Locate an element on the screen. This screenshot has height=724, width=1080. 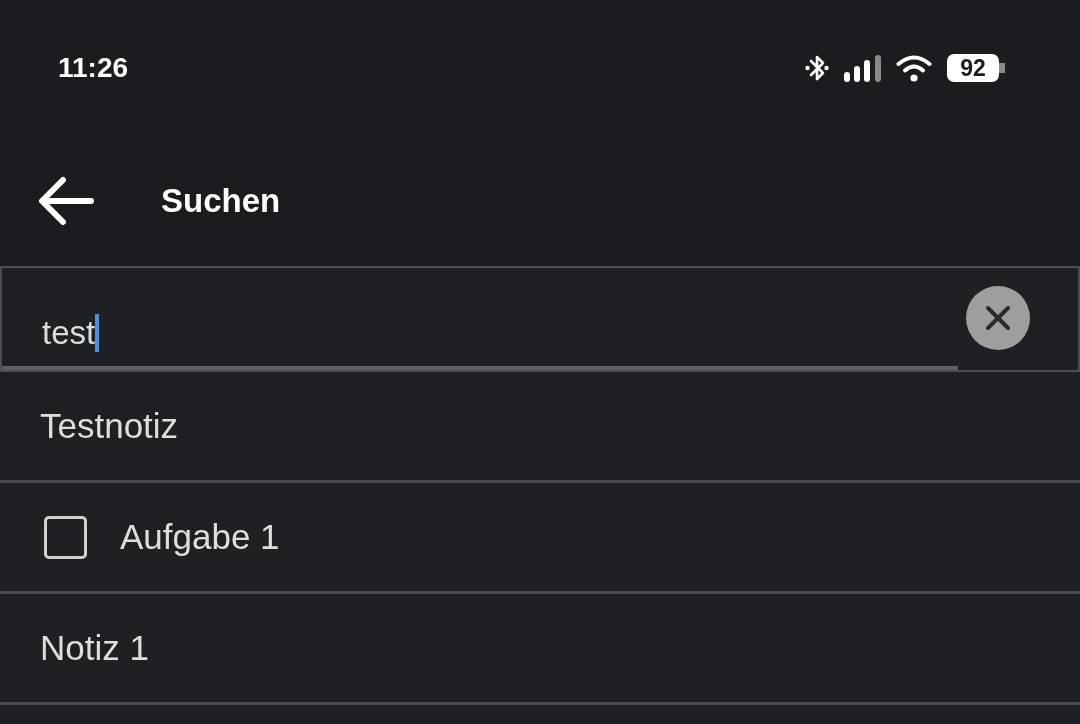
status-time: 11:26 is located at coordinates (93, 68).